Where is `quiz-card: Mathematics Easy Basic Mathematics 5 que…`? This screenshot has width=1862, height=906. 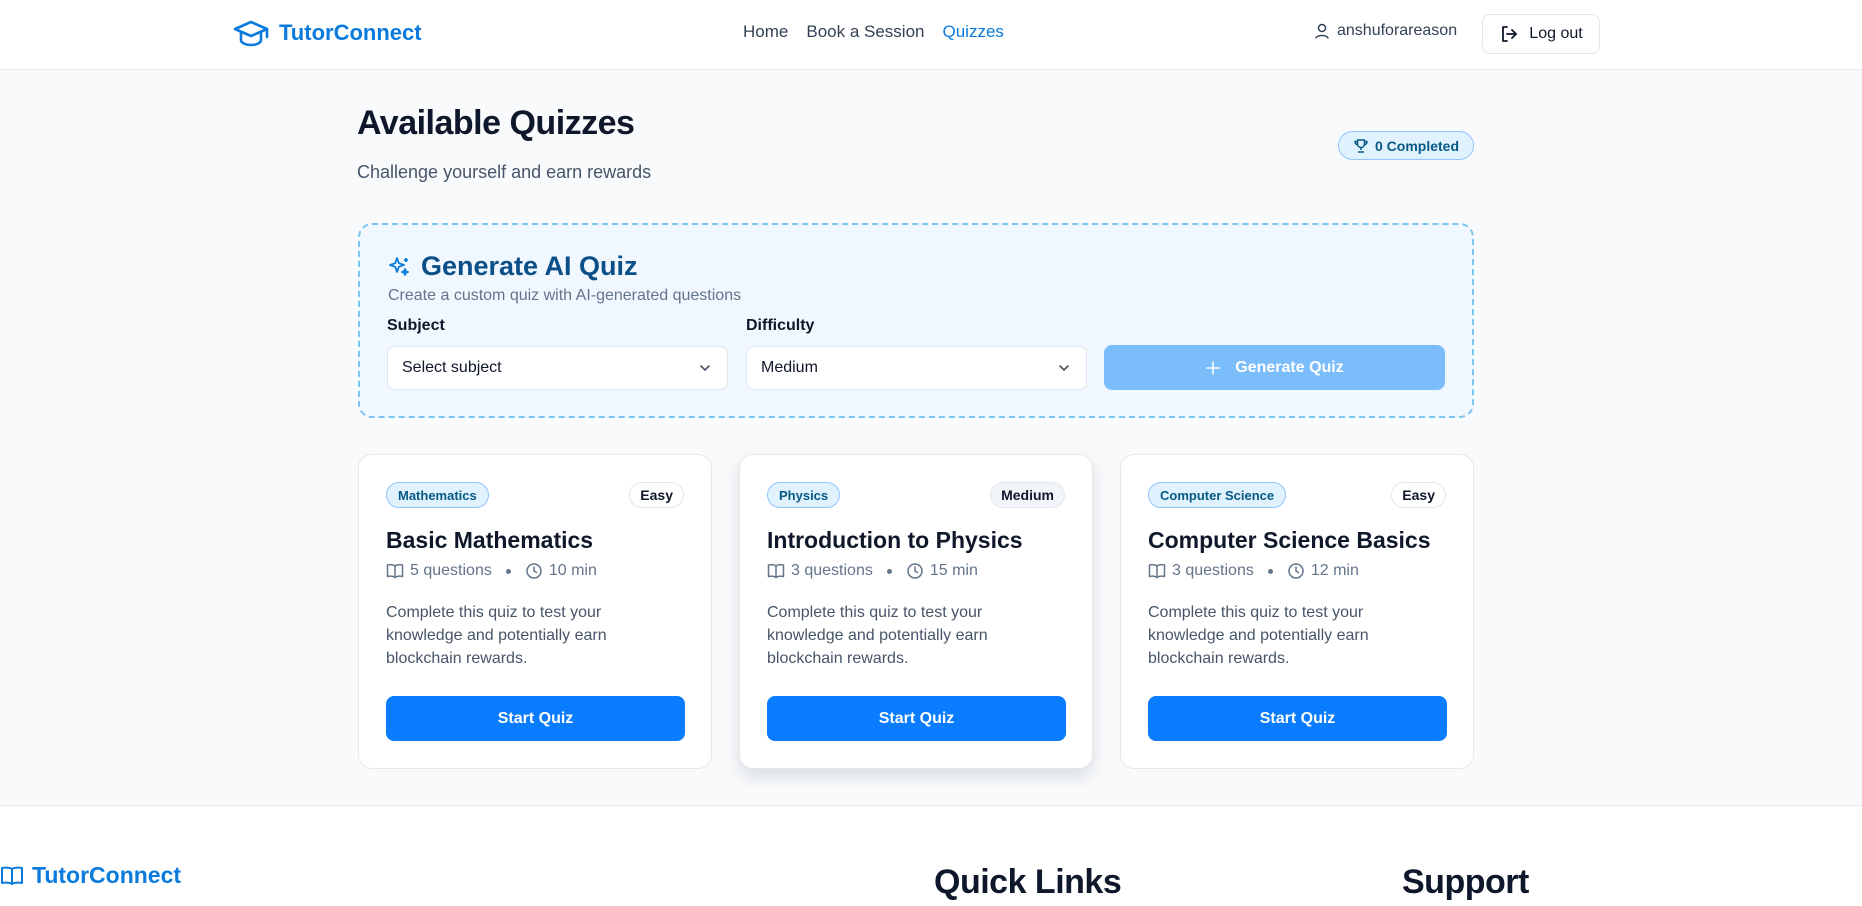
quiz-card: Mathematics Easy Basic Mathematics 5 que… is located at coordinates (535, 611).